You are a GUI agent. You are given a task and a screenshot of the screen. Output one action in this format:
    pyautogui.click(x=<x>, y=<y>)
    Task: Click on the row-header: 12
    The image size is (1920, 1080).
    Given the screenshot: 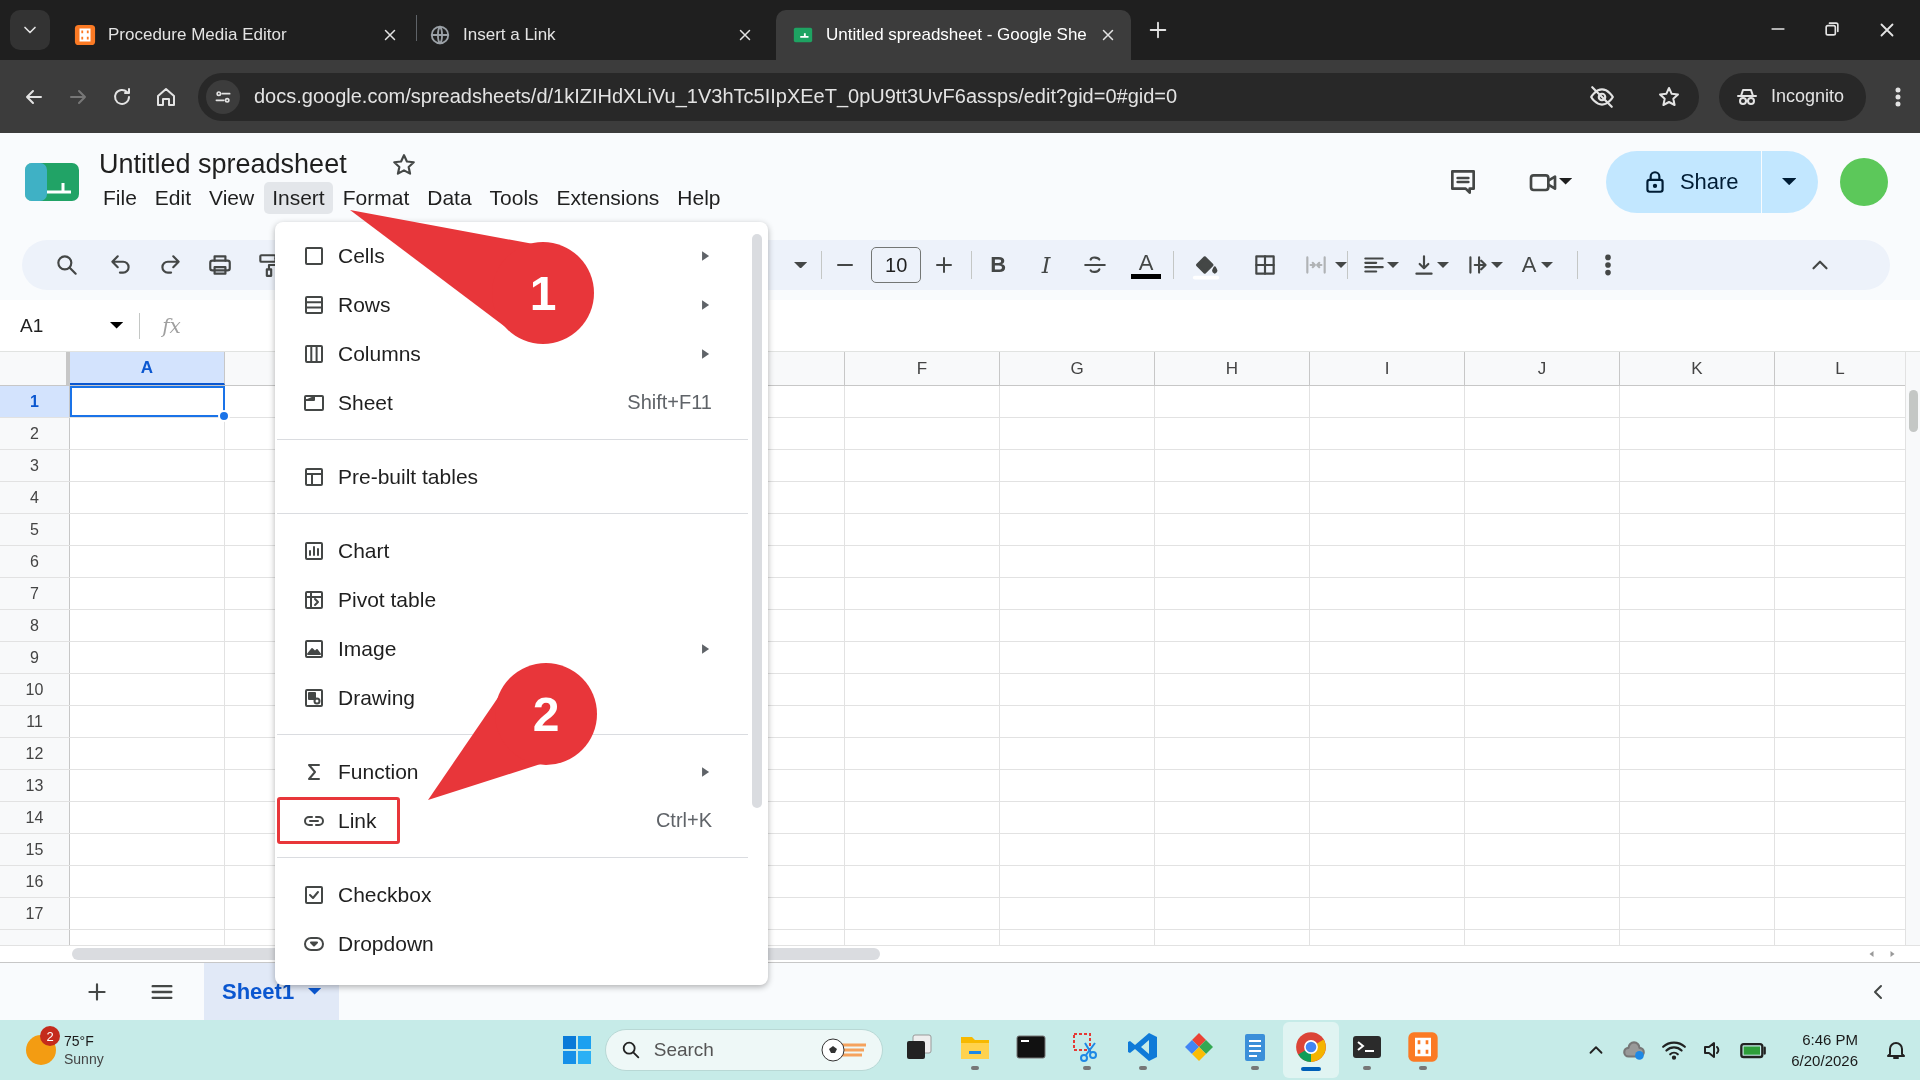 What is the action you would take?
    pyautogui.click(x=35, y=753)
    